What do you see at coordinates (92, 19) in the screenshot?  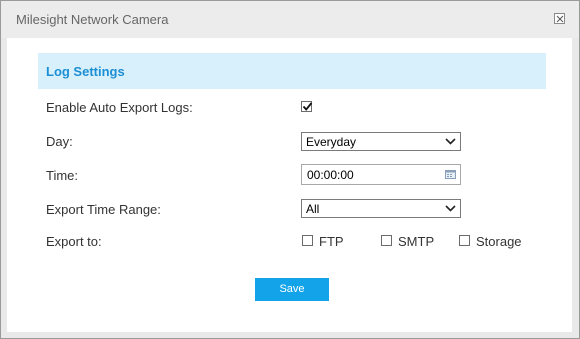 I see `window-title: Milesight Network Camera` at bounding box center [92, 19].